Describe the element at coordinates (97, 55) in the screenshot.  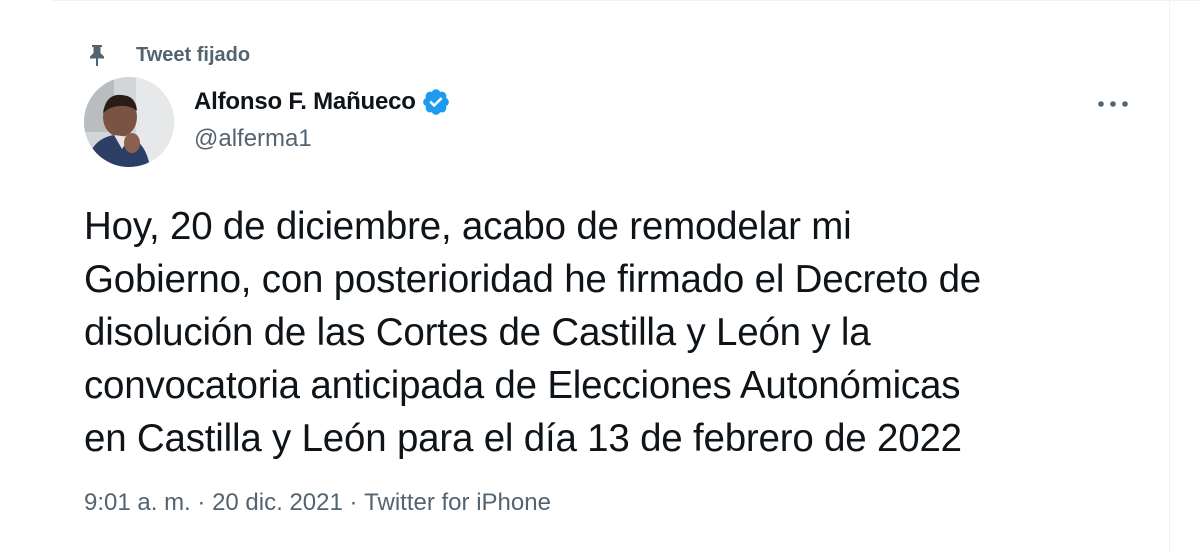
I see `pin-icon` at that location.